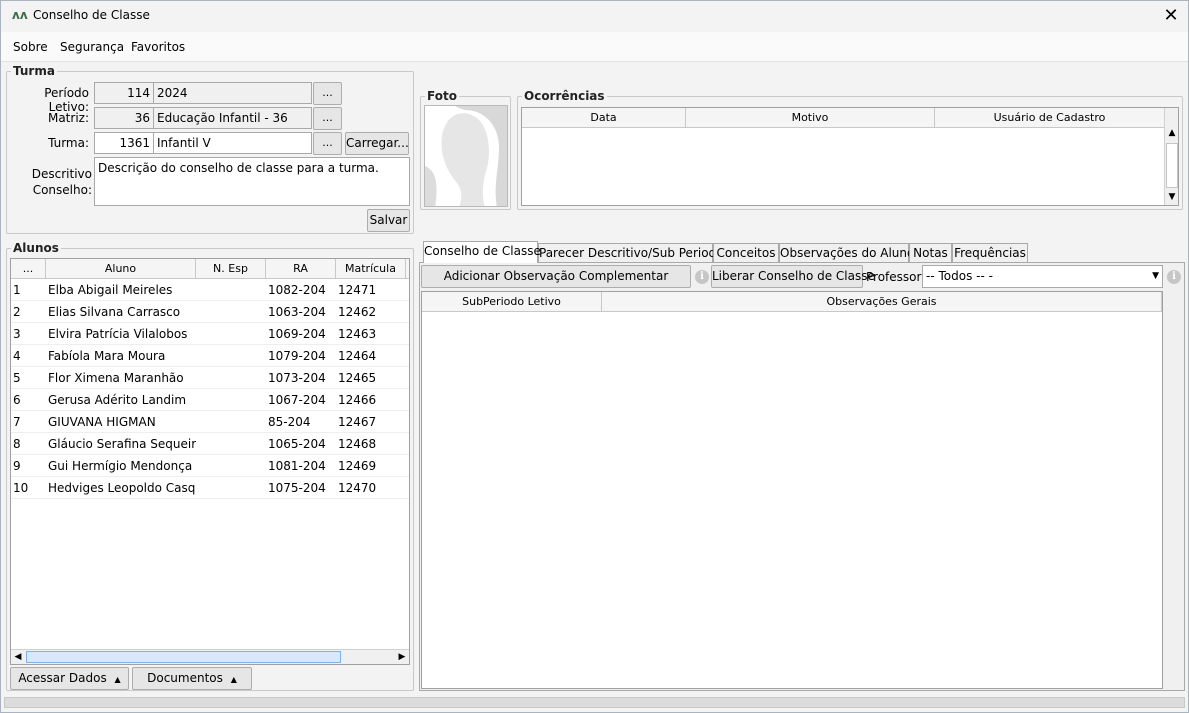  I want to click on cell-matricula: 12469, so click(357, 466).